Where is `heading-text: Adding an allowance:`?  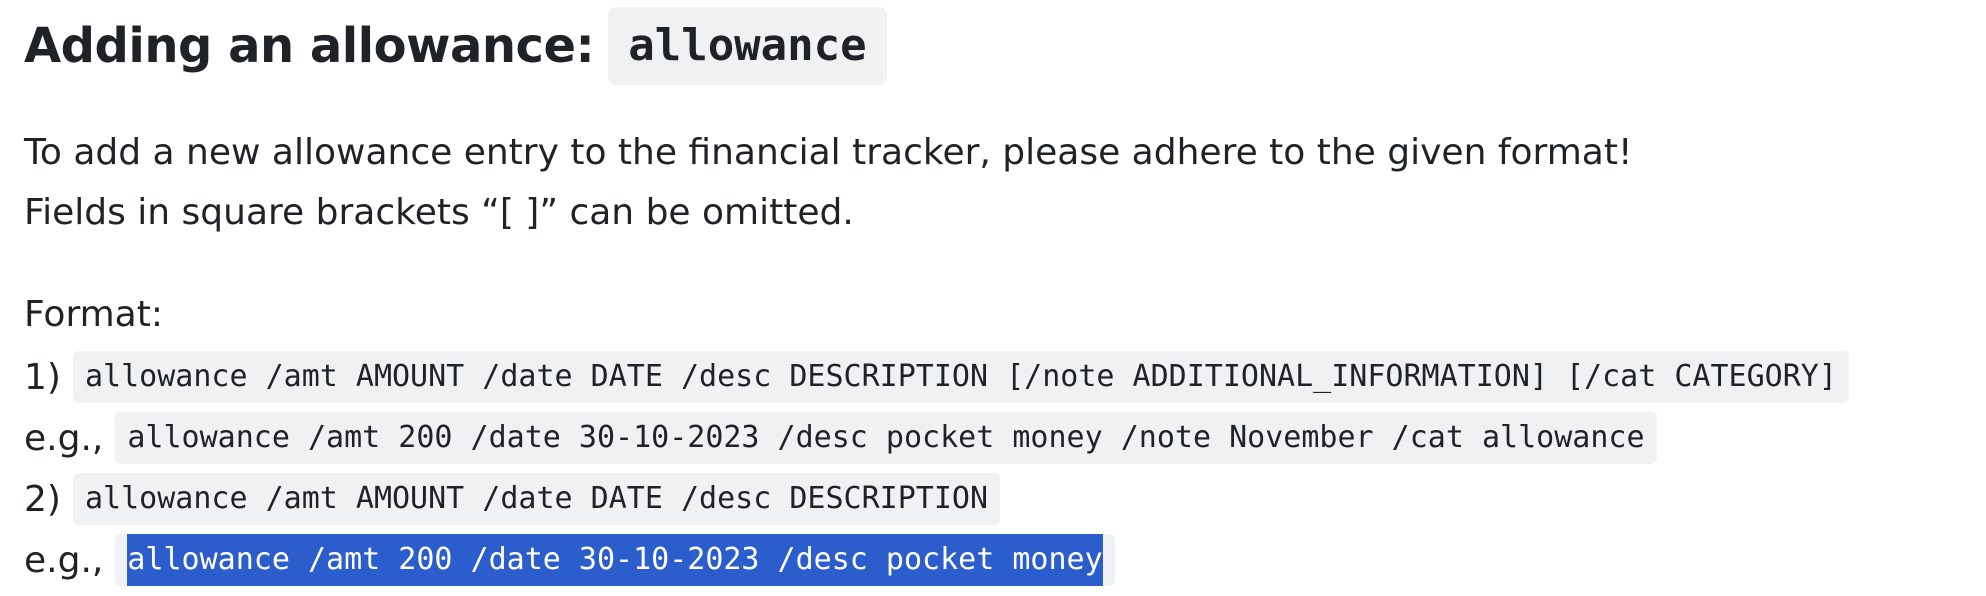 heading-text: Adding an allowance: is located at coordinates (309, 46).